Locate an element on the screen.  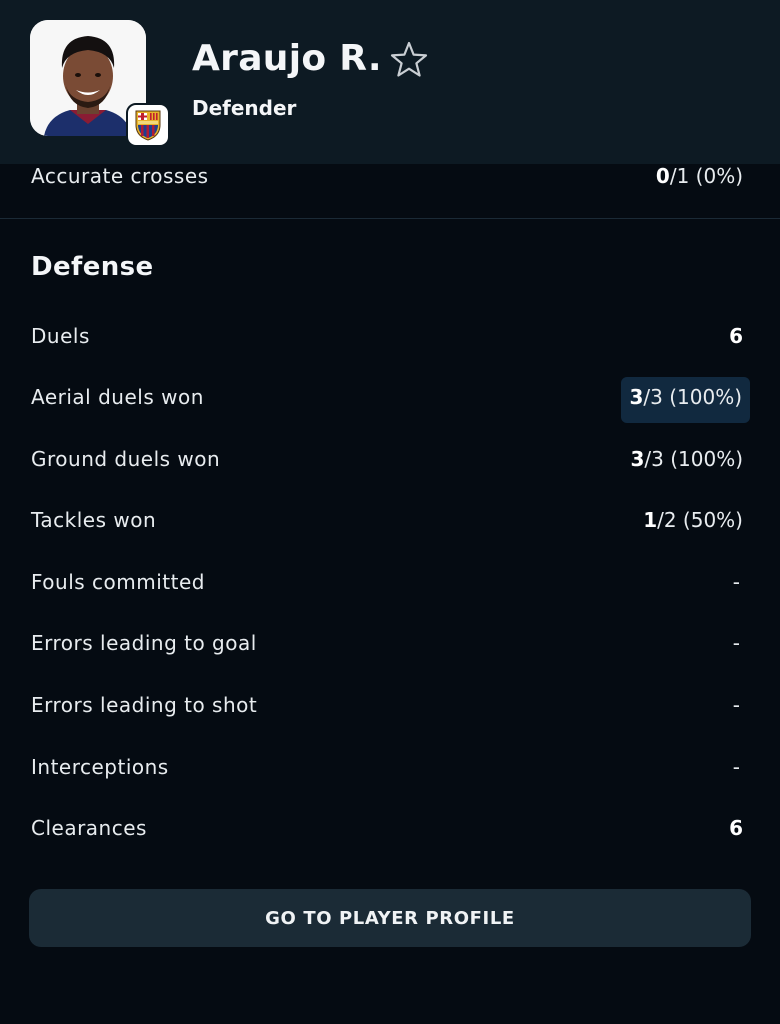
stat-row: Errors leading to shot - is located at coordinates (390, 705).